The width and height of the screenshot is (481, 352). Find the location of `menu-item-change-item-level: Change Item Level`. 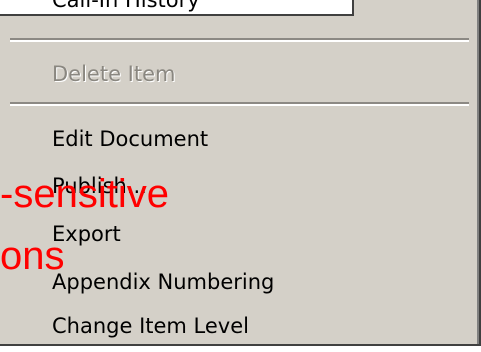

menu-item-change-item-level: Change Item Level is located at coordinates (150, 326).